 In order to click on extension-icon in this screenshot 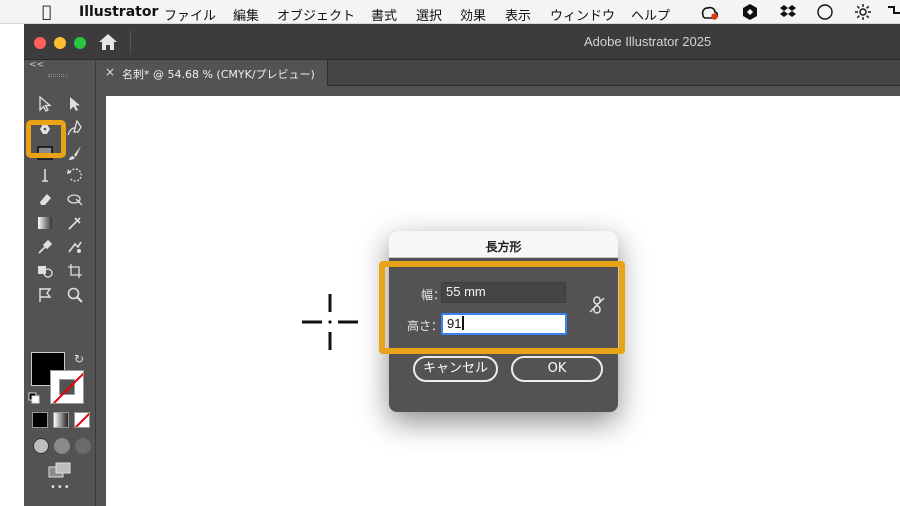, I will do `click(893, 12)`.